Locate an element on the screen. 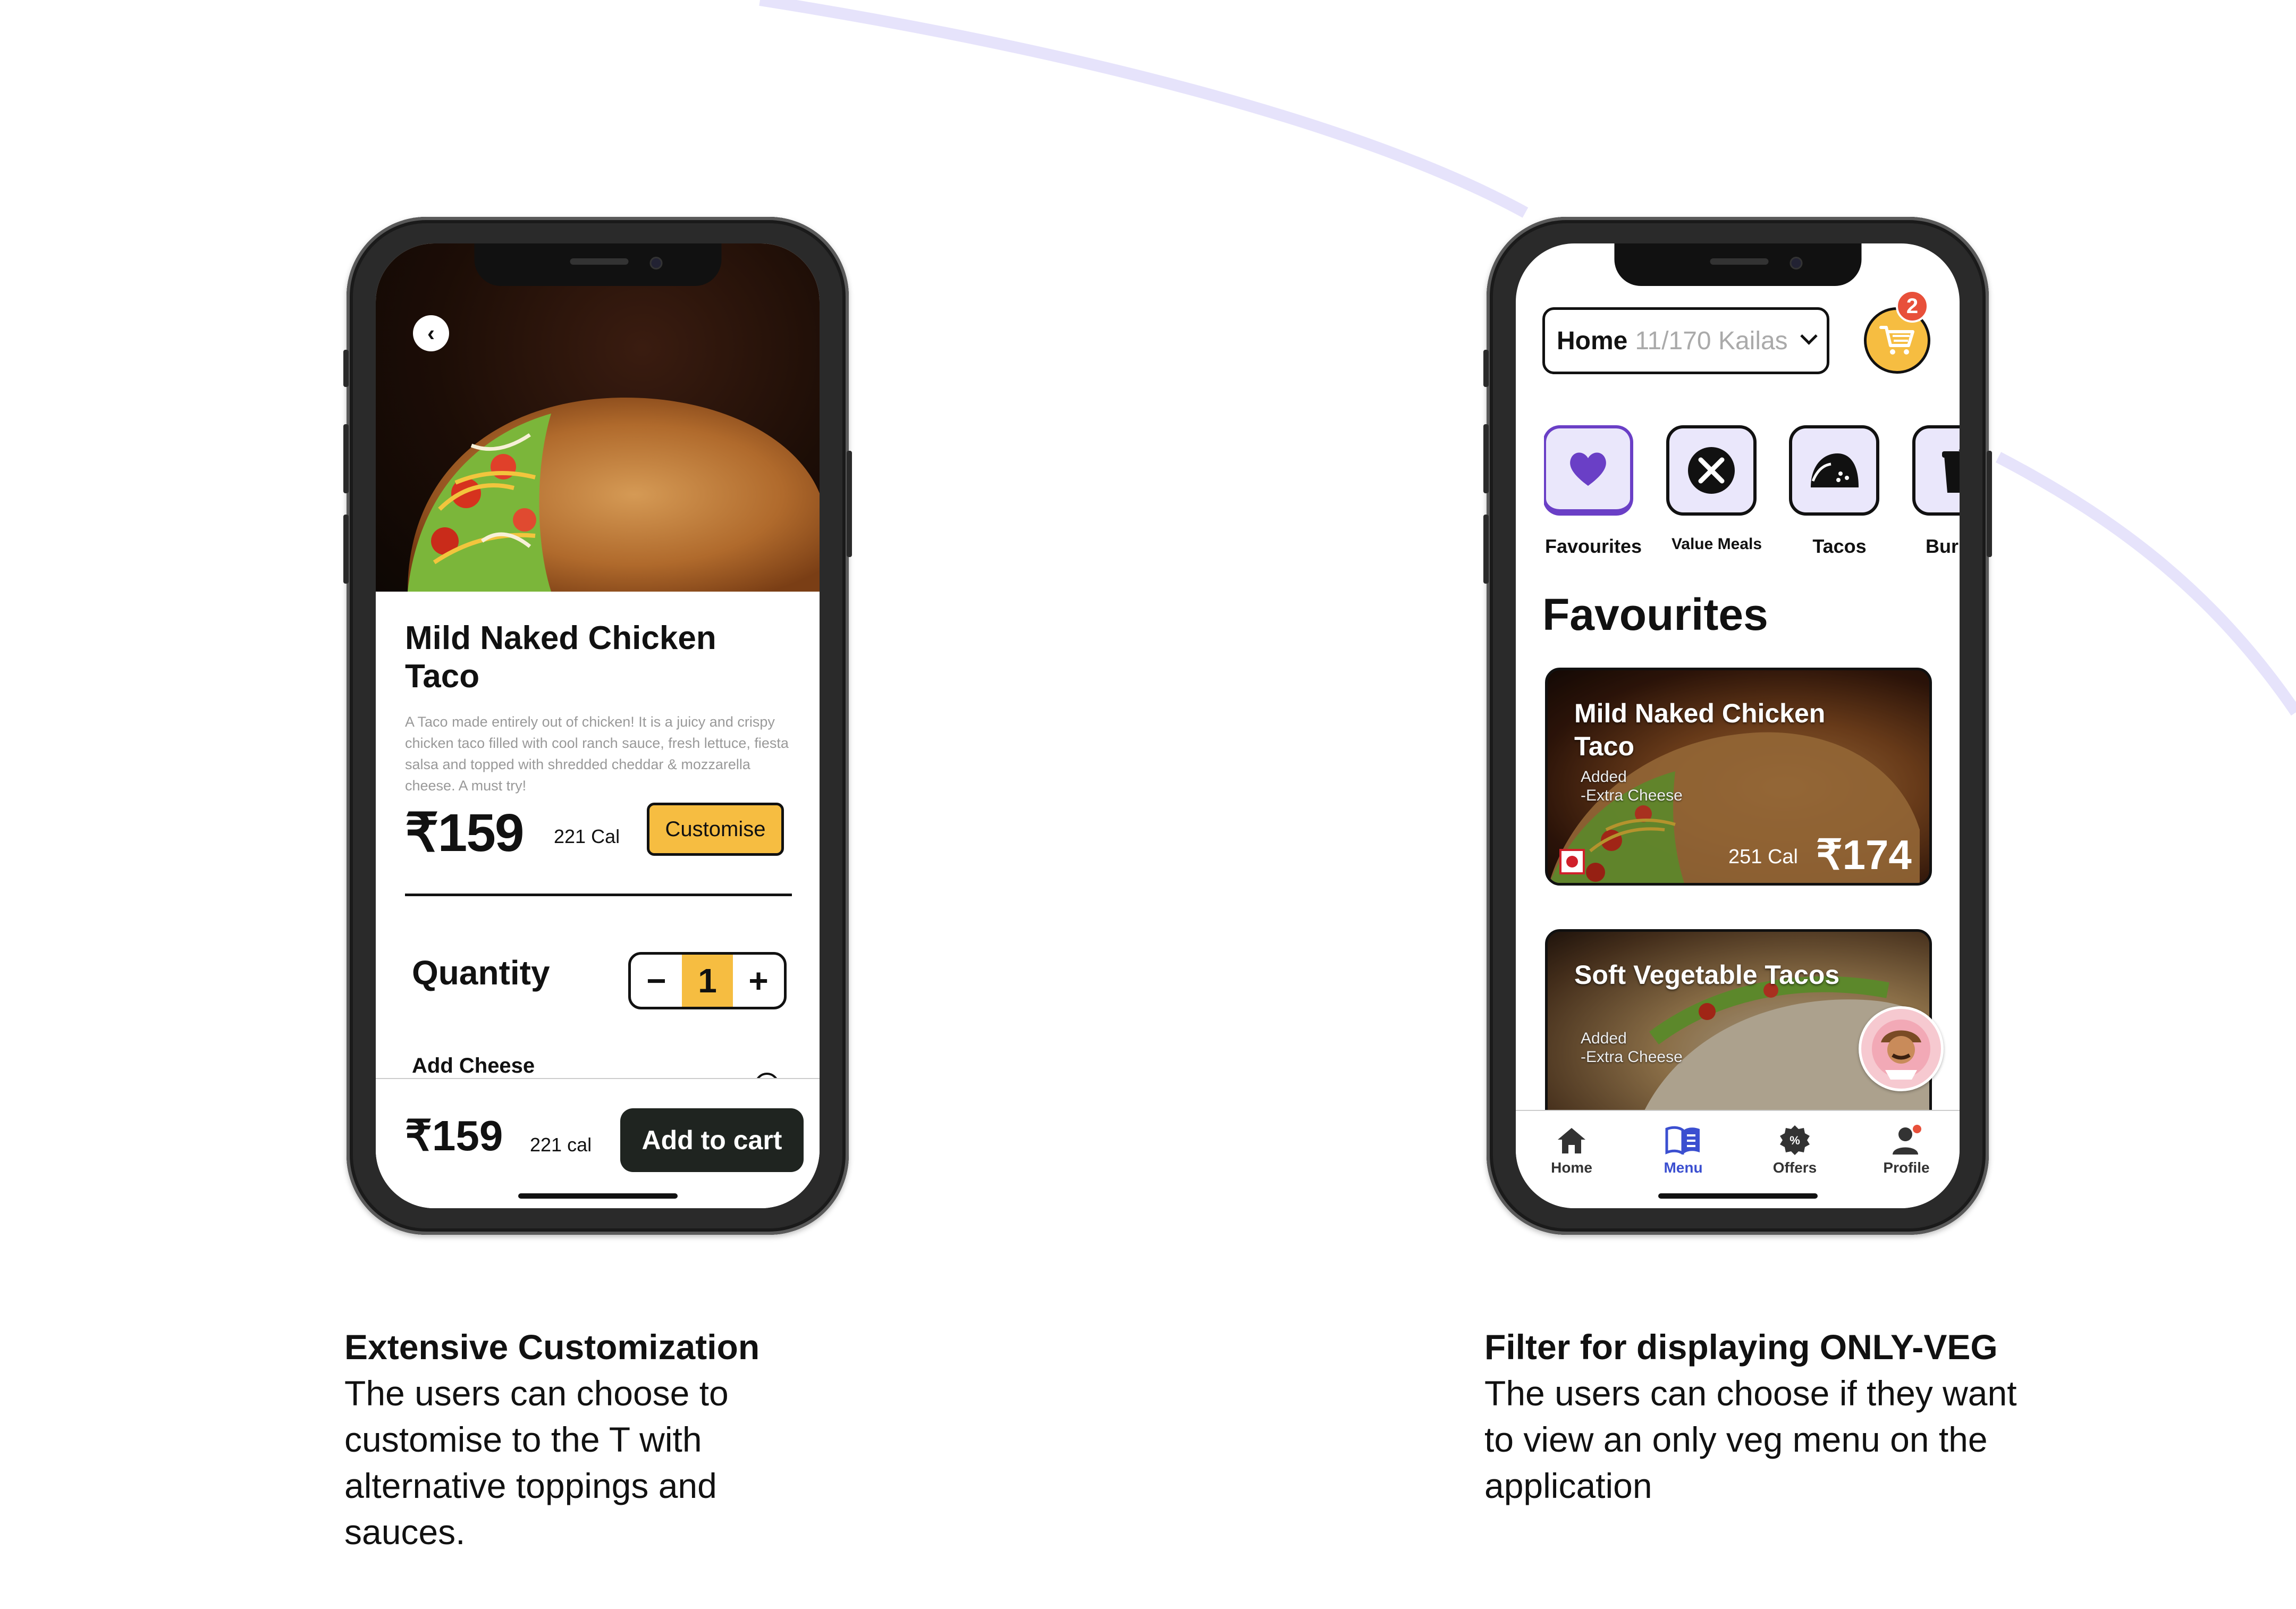 Image resolution: width=2296 pixels, height=1609 pixels. category-label: Tacos is located at coordinates (1839, 546).